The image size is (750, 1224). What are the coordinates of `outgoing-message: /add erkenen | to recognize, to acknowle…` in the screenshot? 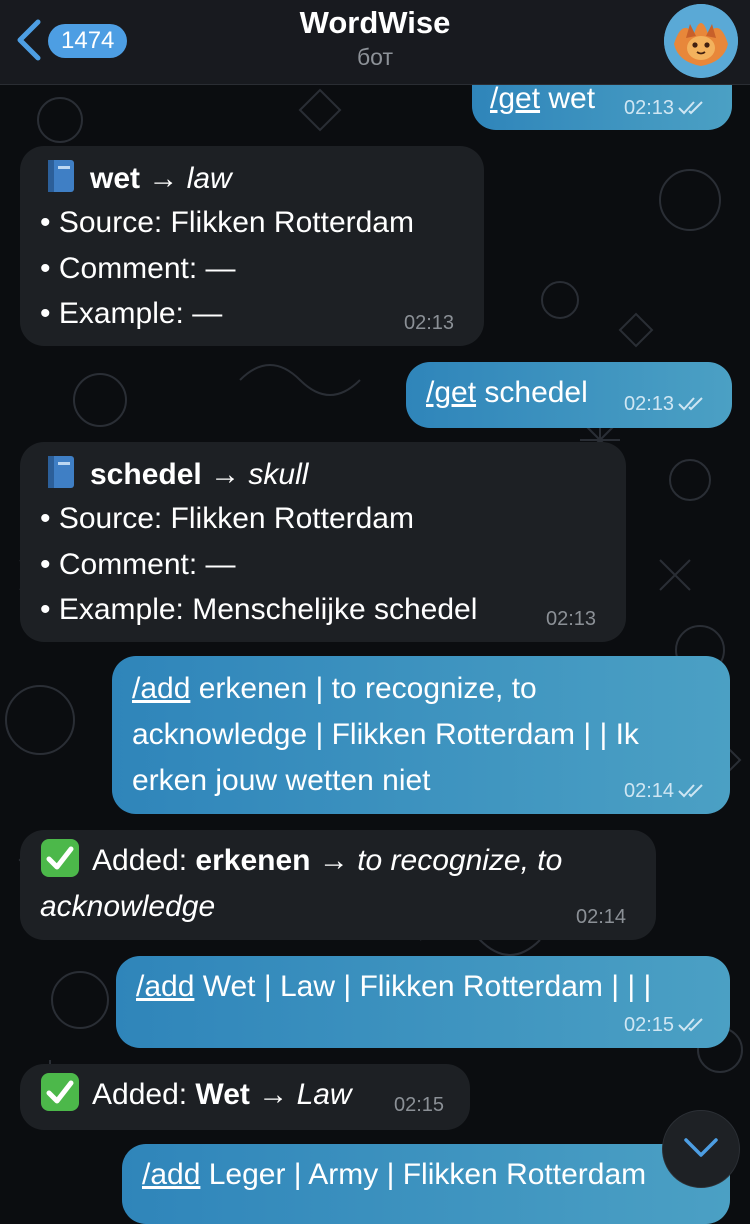 It's located at (421, 735).